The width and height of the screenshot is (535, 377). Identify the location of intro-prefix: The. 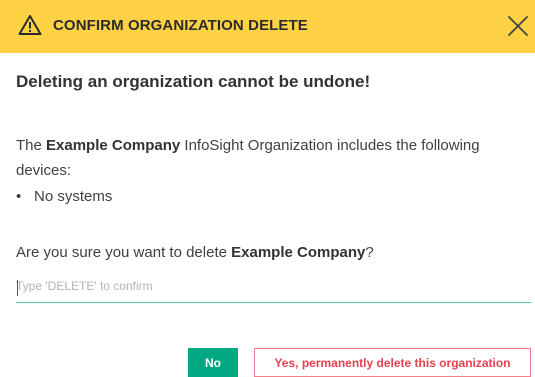
(31, 145).